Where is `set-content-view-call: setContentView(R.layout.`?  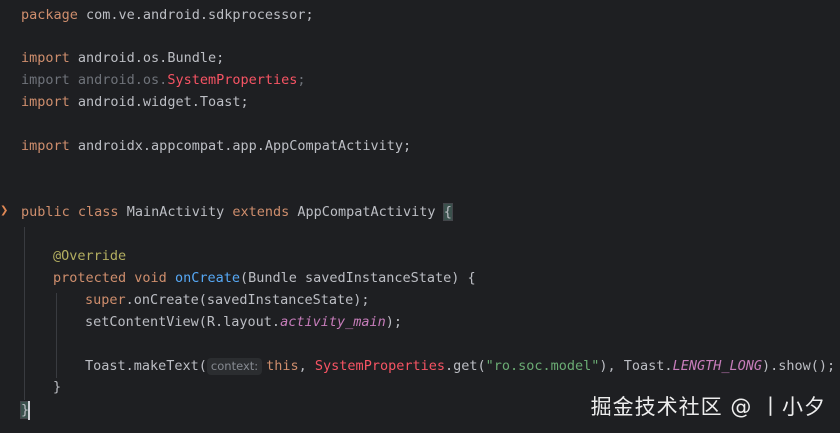 set-content-view-call: setContentView(R.layout. is located at coordinates (183, 322).